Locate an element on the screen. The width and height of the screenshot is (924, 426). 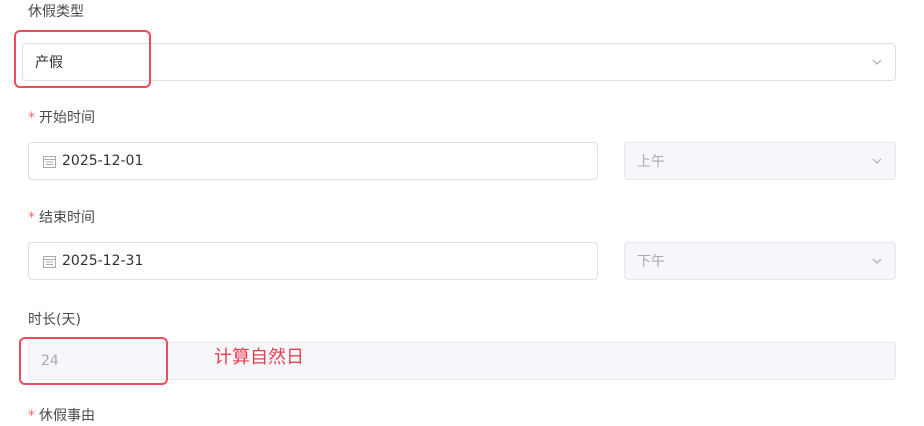
duration-label: 时长(天) is located at coordinates (54, 320).